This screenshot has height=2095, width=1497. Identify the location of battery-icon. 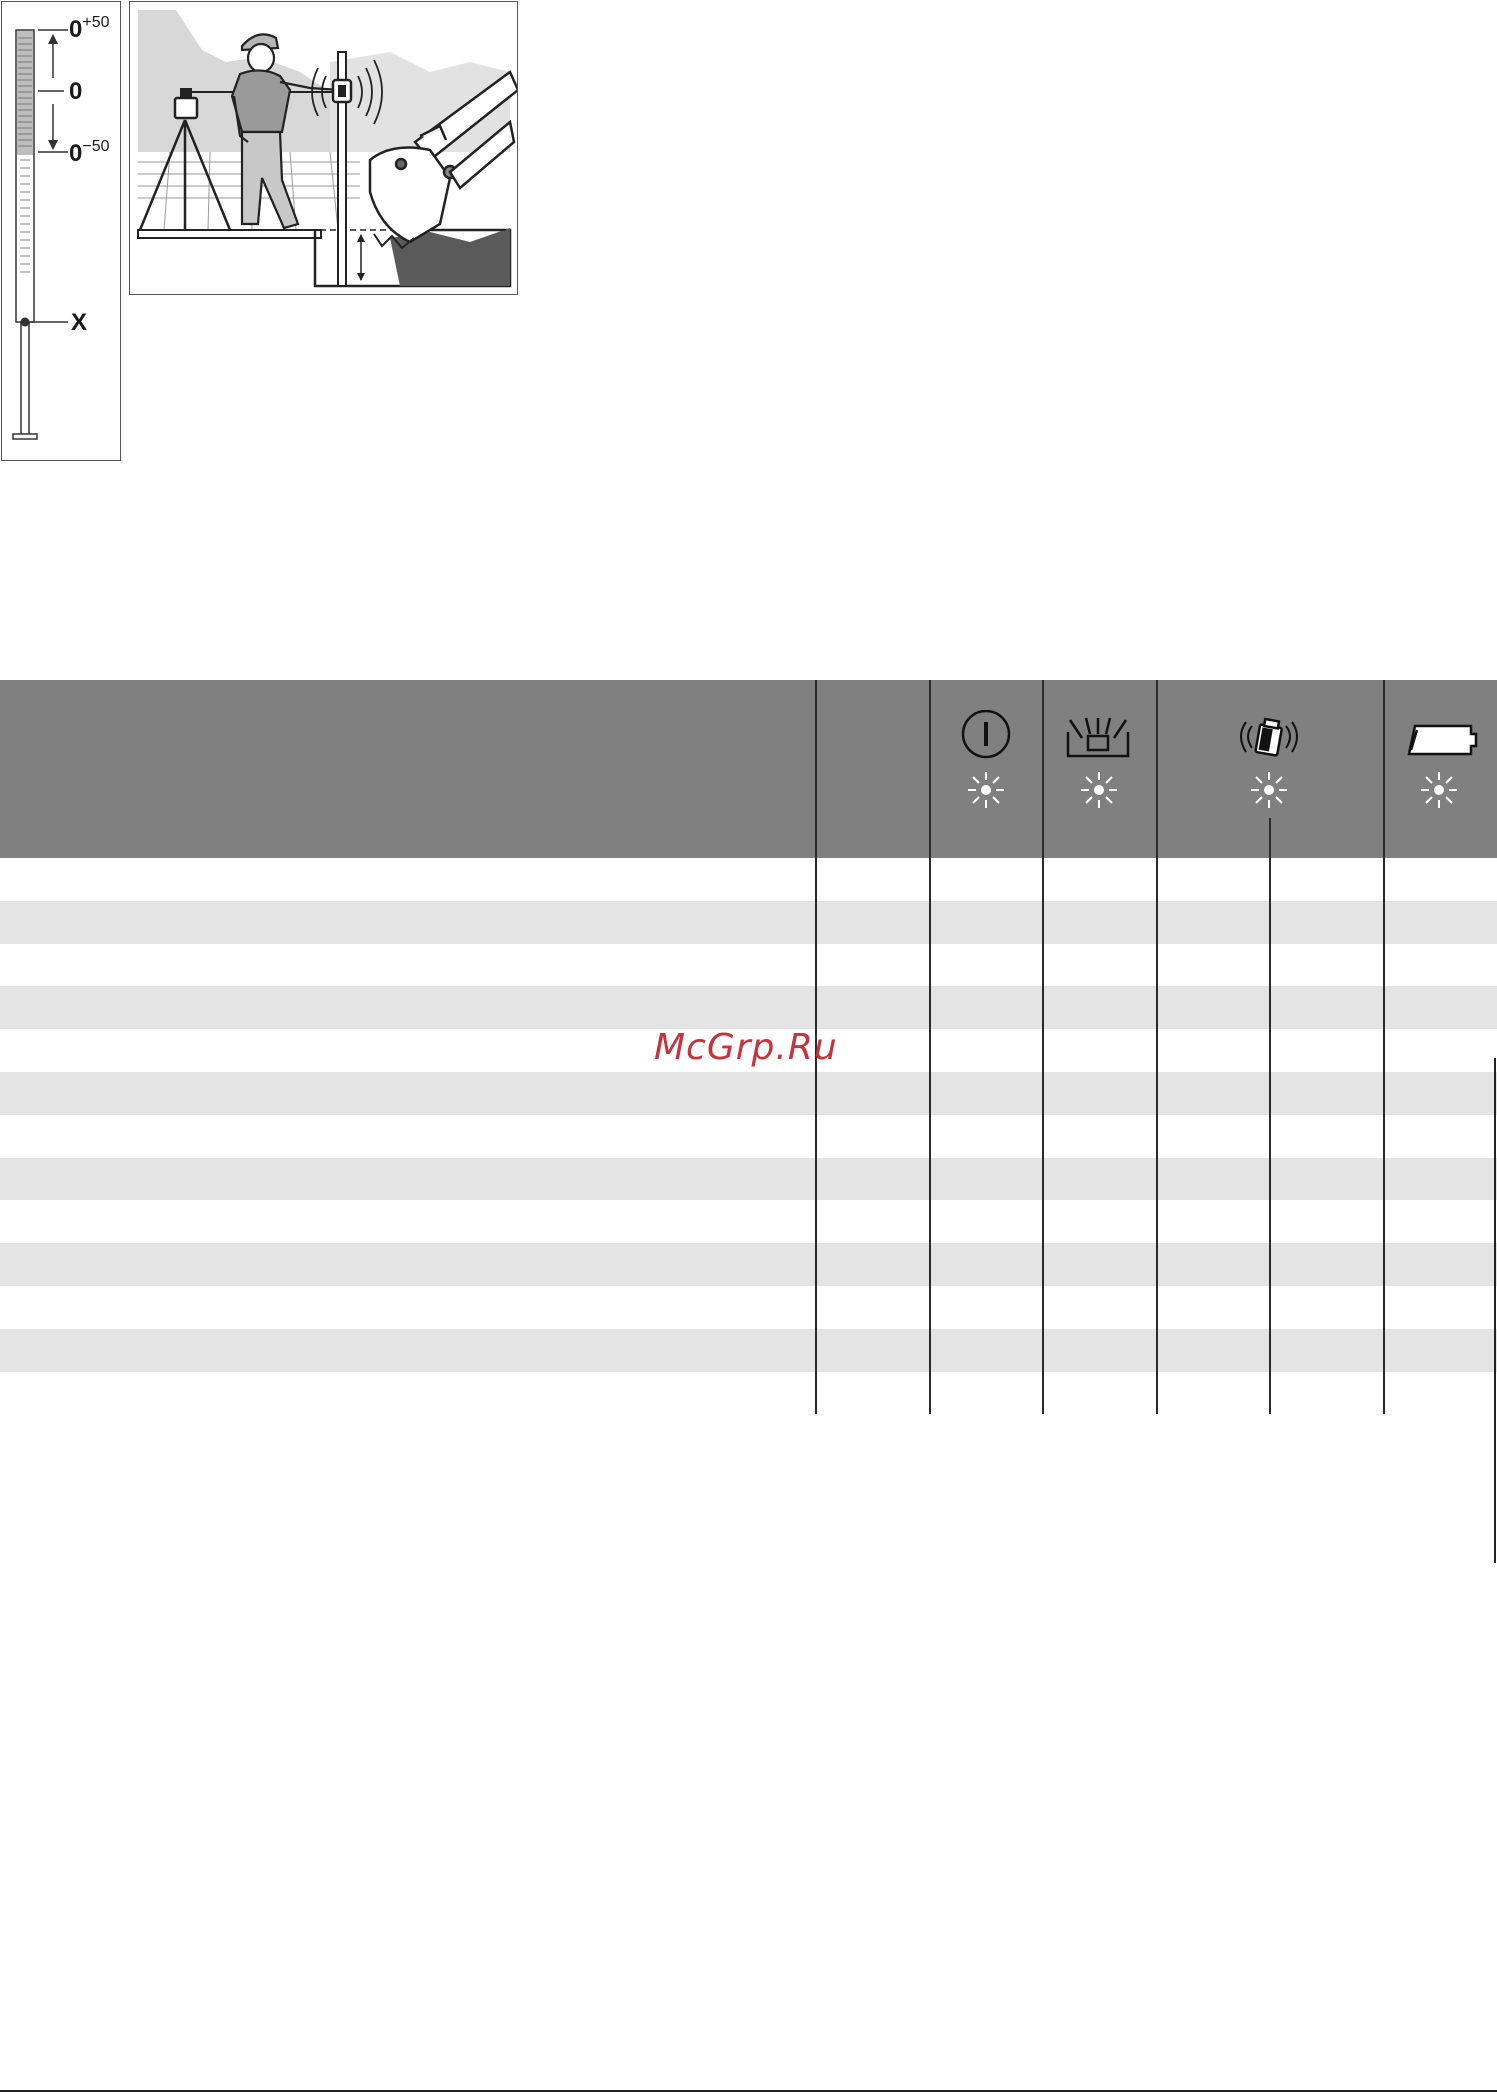
(1442, 740).